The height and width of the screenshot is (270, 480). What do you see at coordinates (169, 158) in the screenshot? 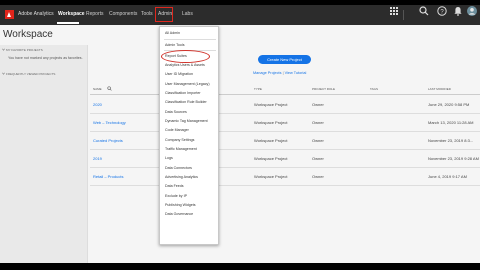
I see `menu-item-logs: Logs` at bounding box center [169, 158].